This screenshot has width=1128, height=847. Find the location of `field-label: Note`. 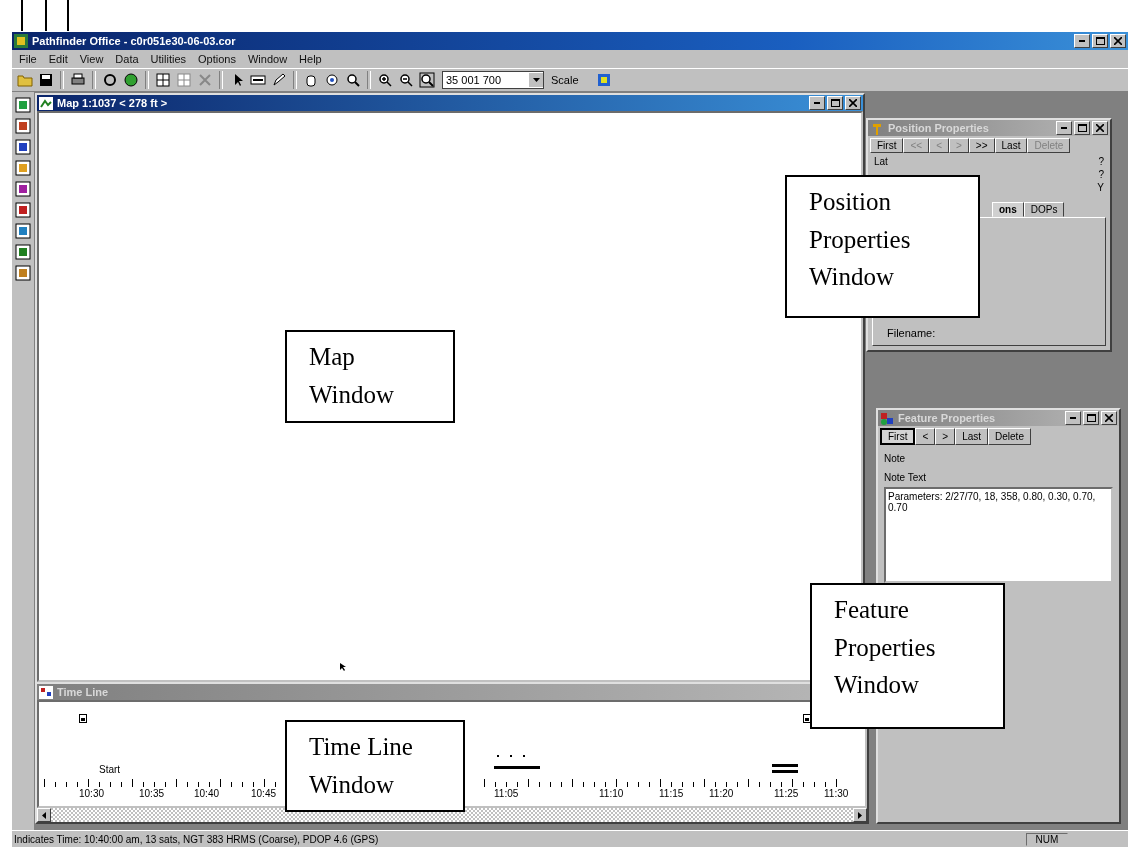

field-label: Note is located at coordinates (895, 459).